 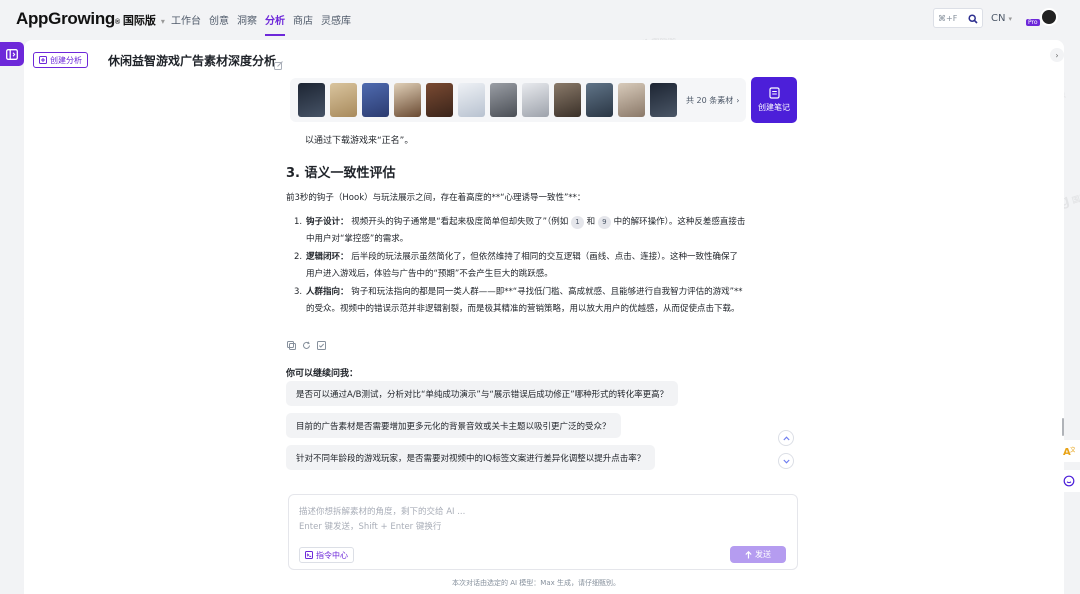 I want to click on nav-item-store: 商店, so click(x=303, y=24).